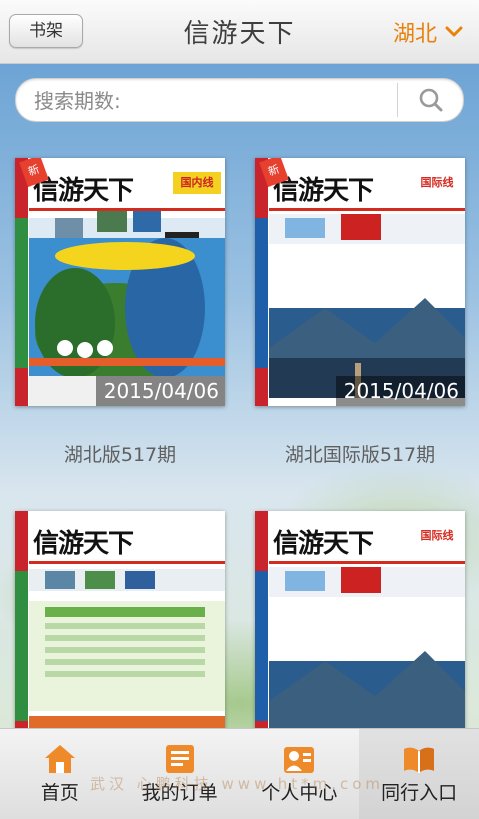 This screenshot has height=819, width=479. Describe the element at coordinates (360, 453) in the screenshot. I see `issue-caption: 湖北国际版517期` at that location.